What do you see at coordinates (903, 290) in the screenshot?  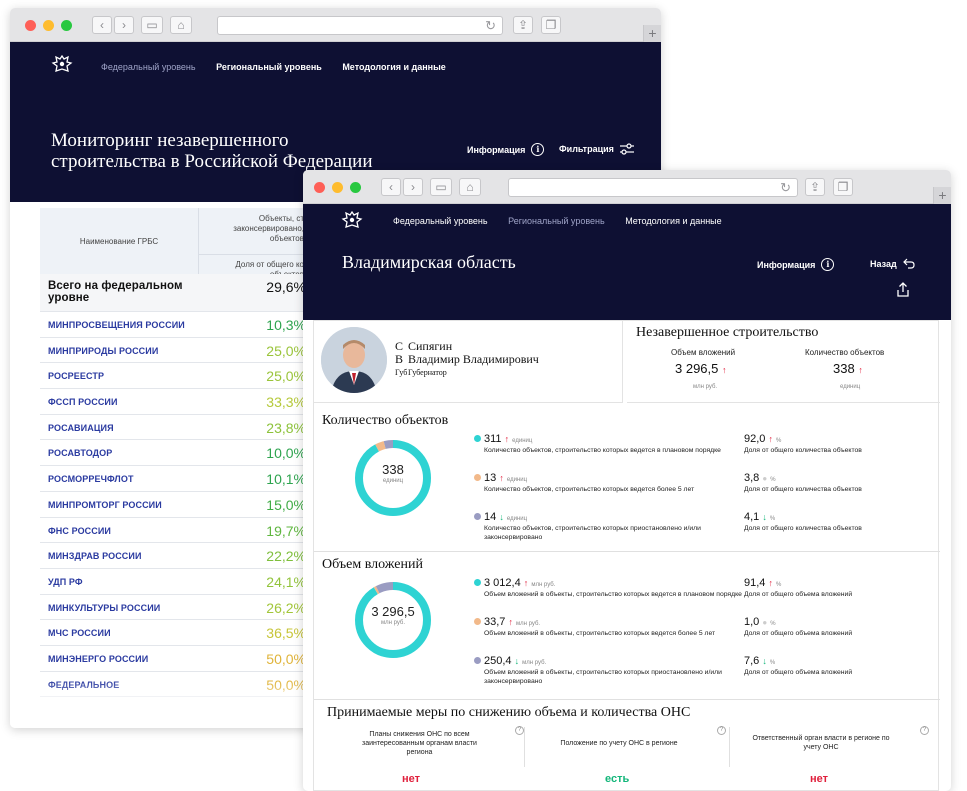 I see `front-share-icon` at bounding box center [903, 290].